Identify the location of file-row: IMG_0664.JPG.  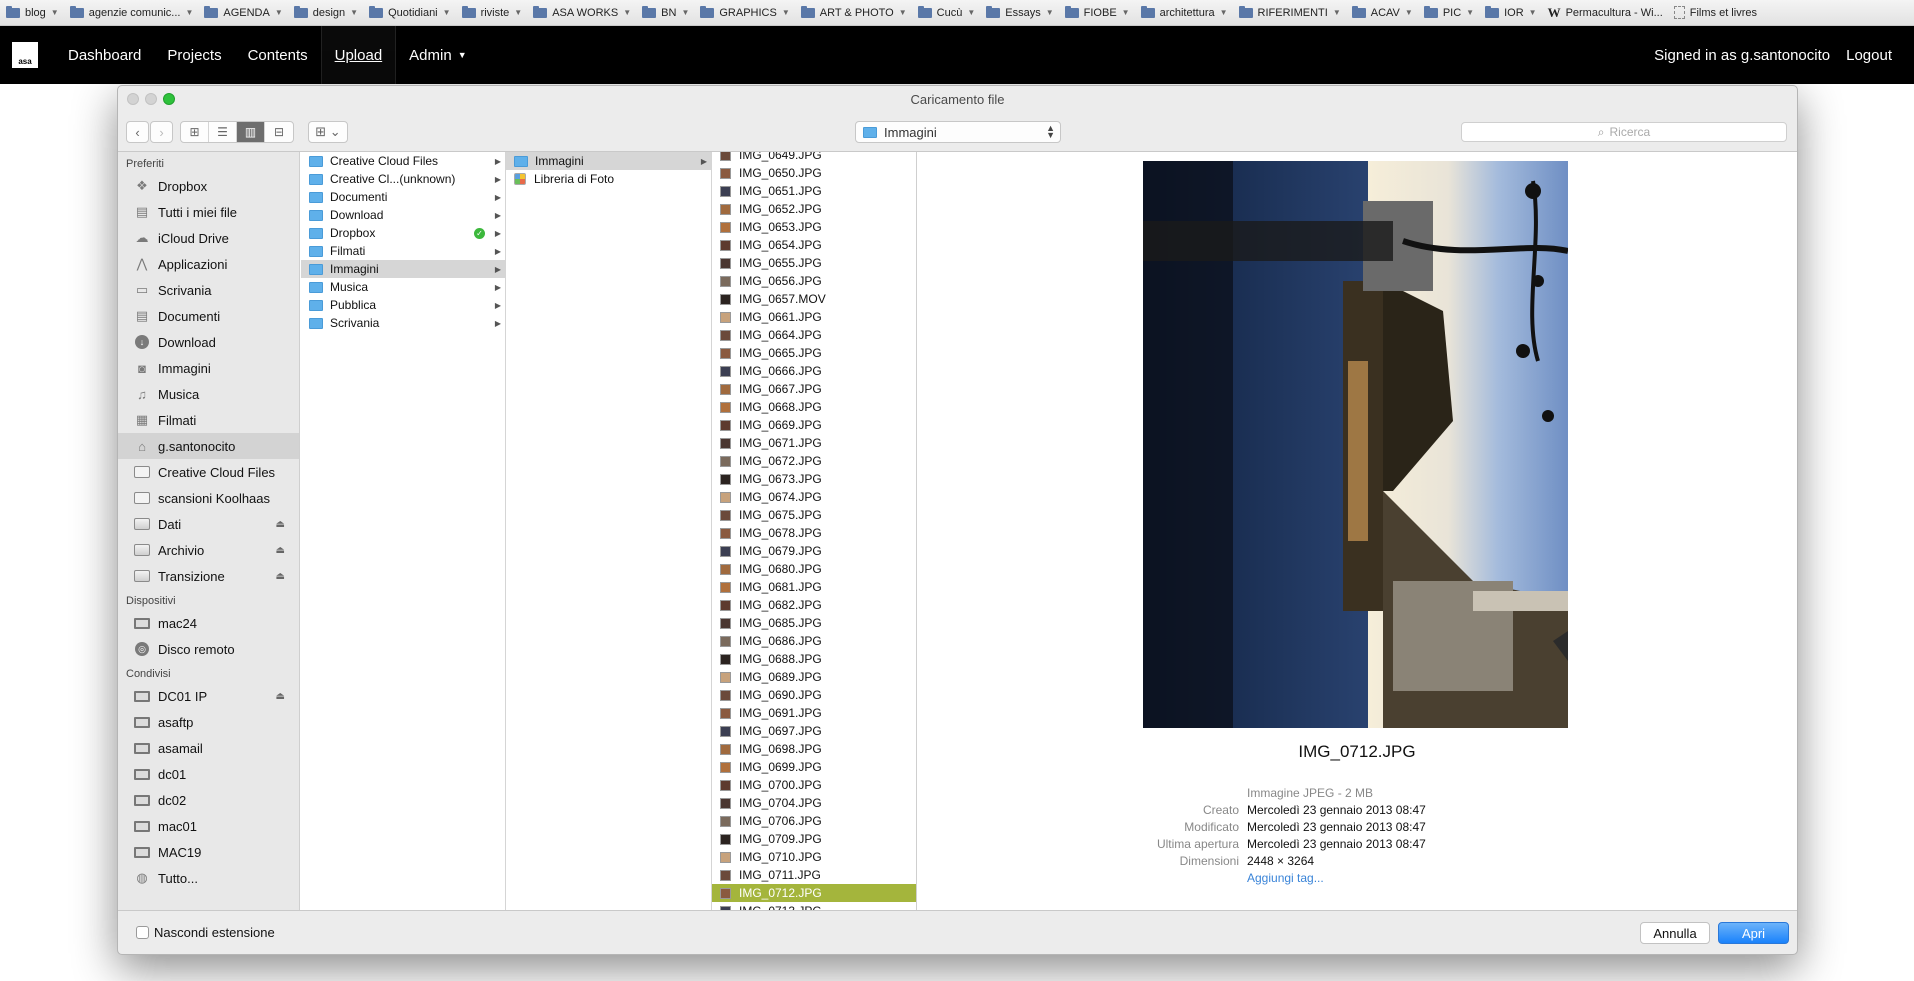
(814, 335).